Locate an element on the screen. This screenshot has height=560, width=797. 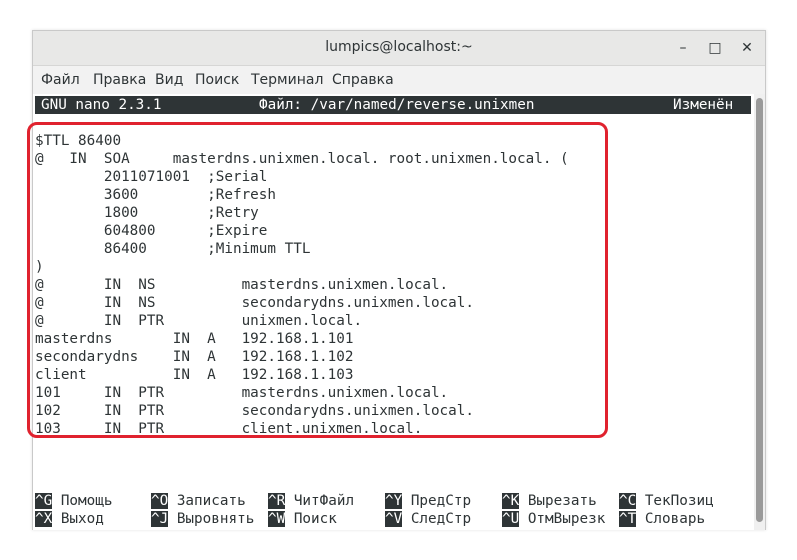
shortcut-justify: ^J Выровнять is located at coordinates (202, 519).